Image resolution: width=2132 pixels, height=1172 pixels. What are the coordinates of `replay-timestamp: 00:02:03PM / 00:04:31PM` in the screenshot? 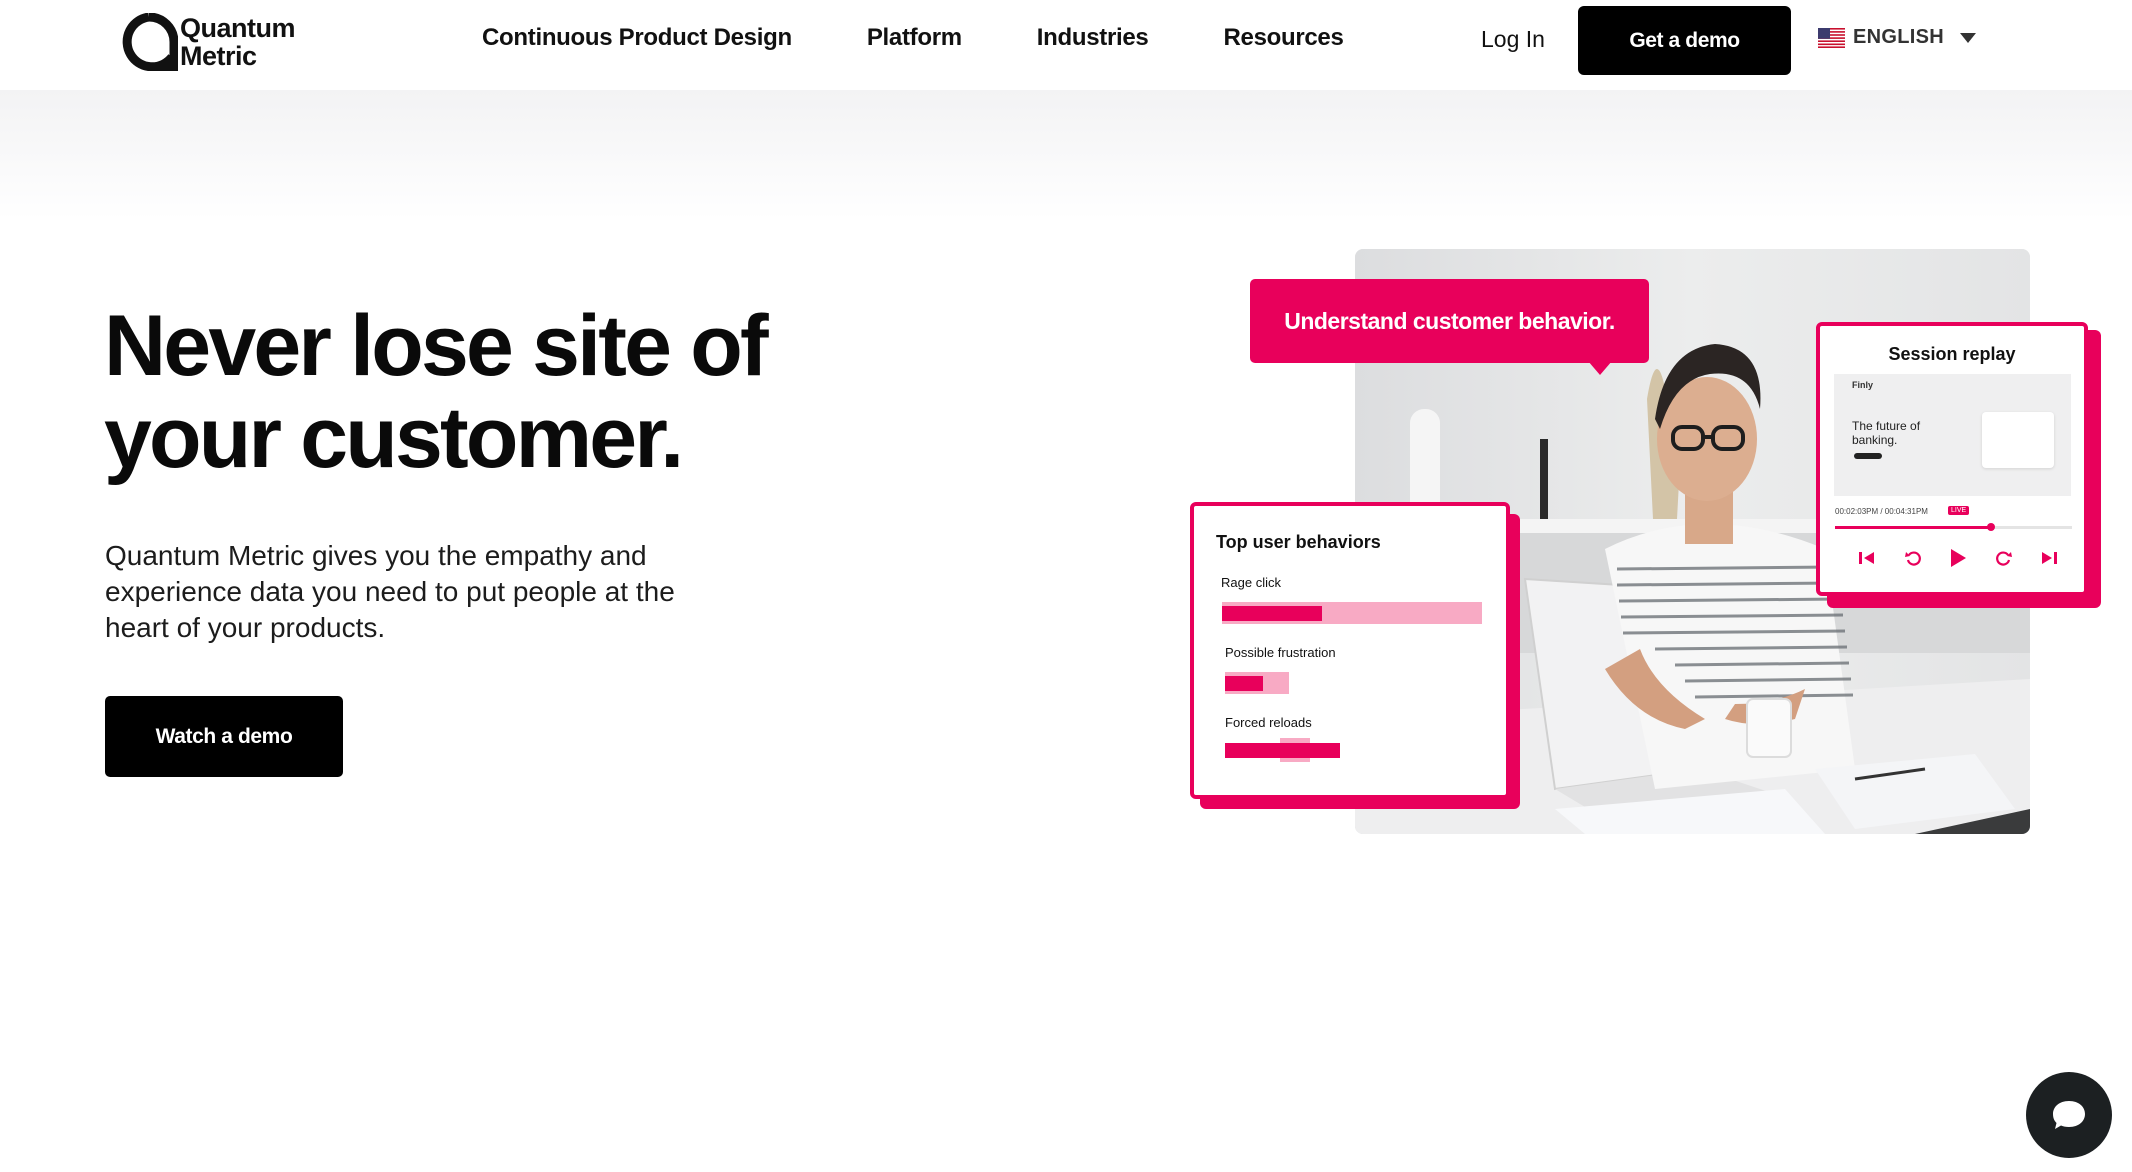 It's located at (1881, 511).